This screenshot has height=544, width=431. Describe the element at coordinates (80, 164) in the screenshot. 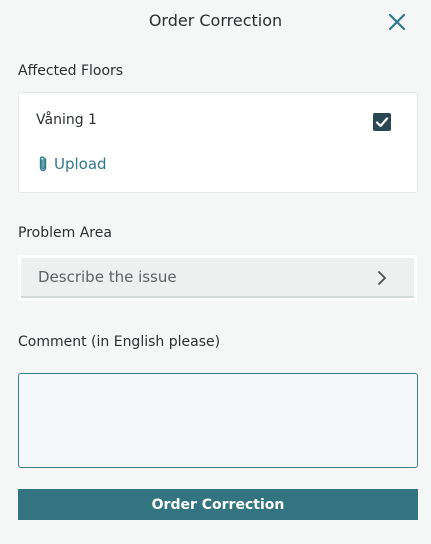

I see `upload-label: Upload` at that location.